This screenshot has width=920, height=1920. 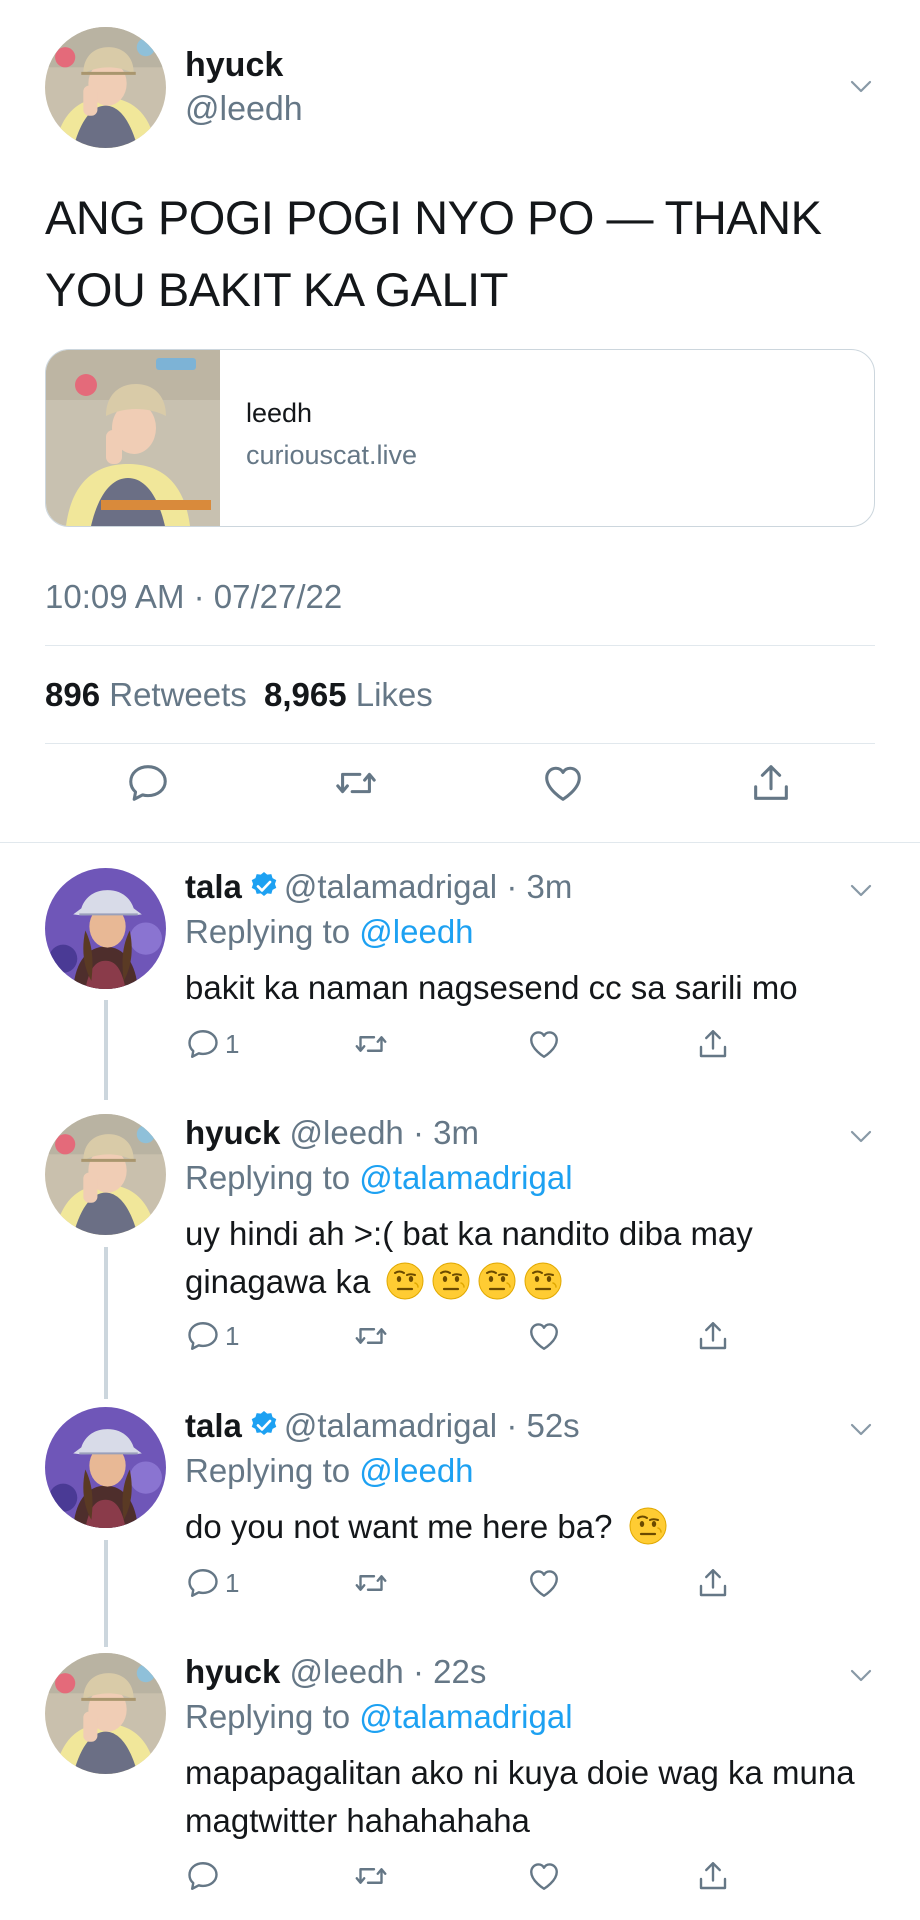 I want to click on link-card: leedh curiouscat.live, so click(x=460, y=438).